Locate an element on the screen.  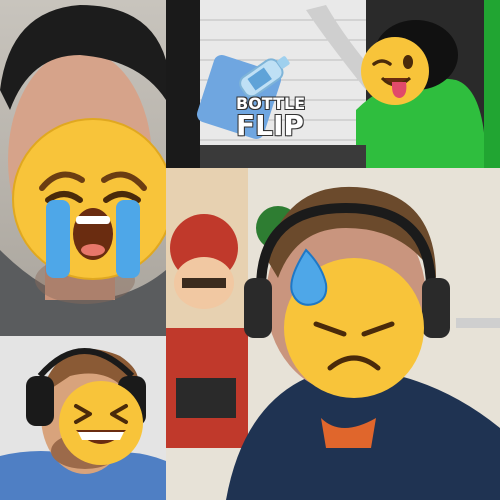
bottle-flip-text: BOTTLE FLIP is located at coordinates (276, 118).